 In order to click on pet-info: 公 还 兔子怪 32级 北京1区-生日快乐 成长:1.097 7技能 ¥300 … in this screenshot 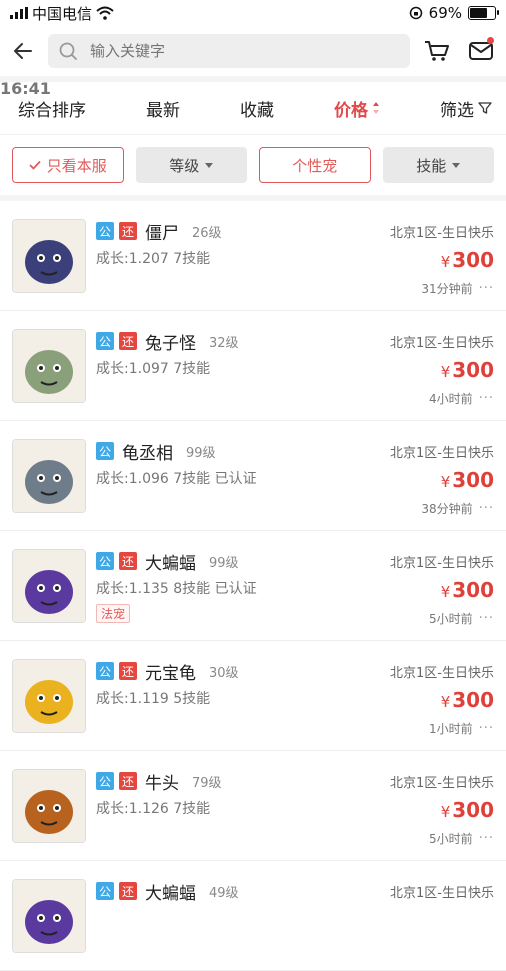, I will do `click(290, 365)`.